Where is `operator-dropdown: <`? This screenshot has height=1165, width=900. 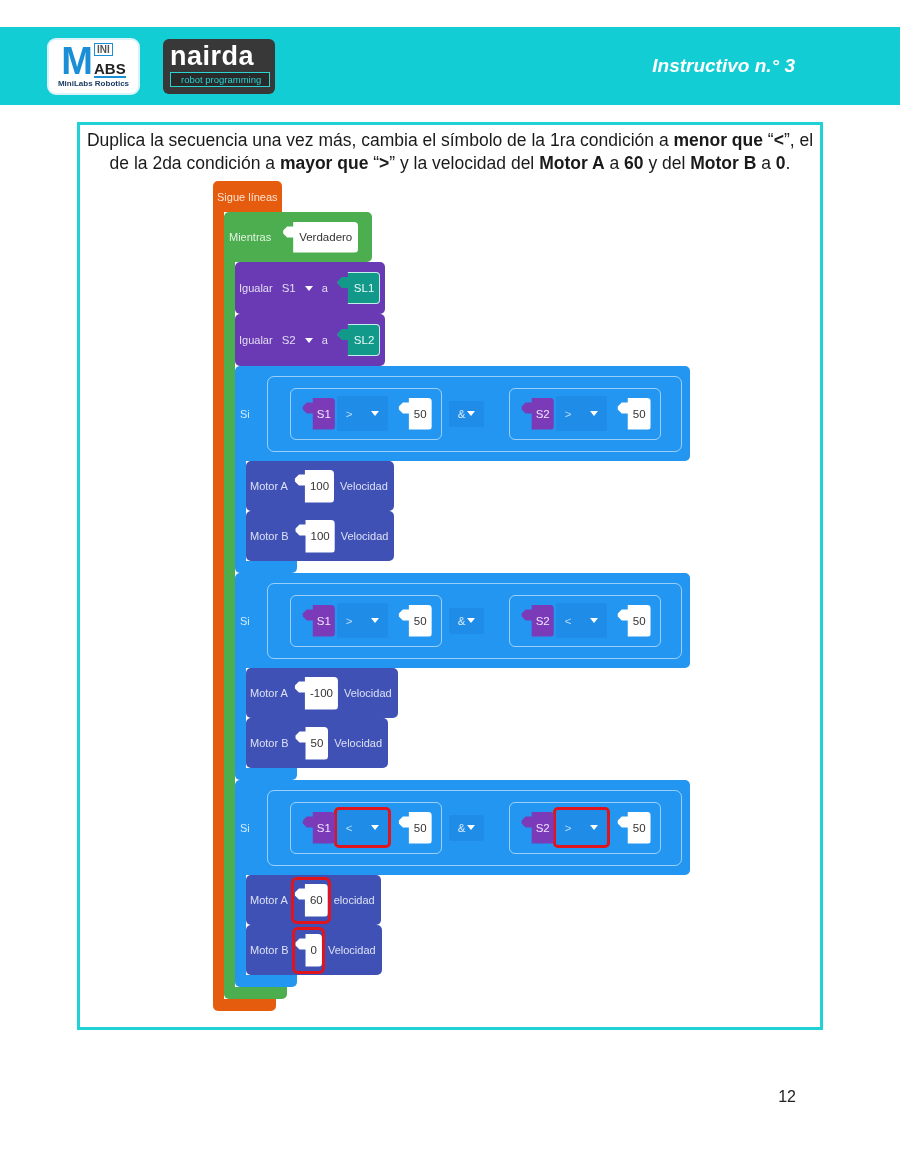 operator-dropdown: < is located at coordinates (362, 827).